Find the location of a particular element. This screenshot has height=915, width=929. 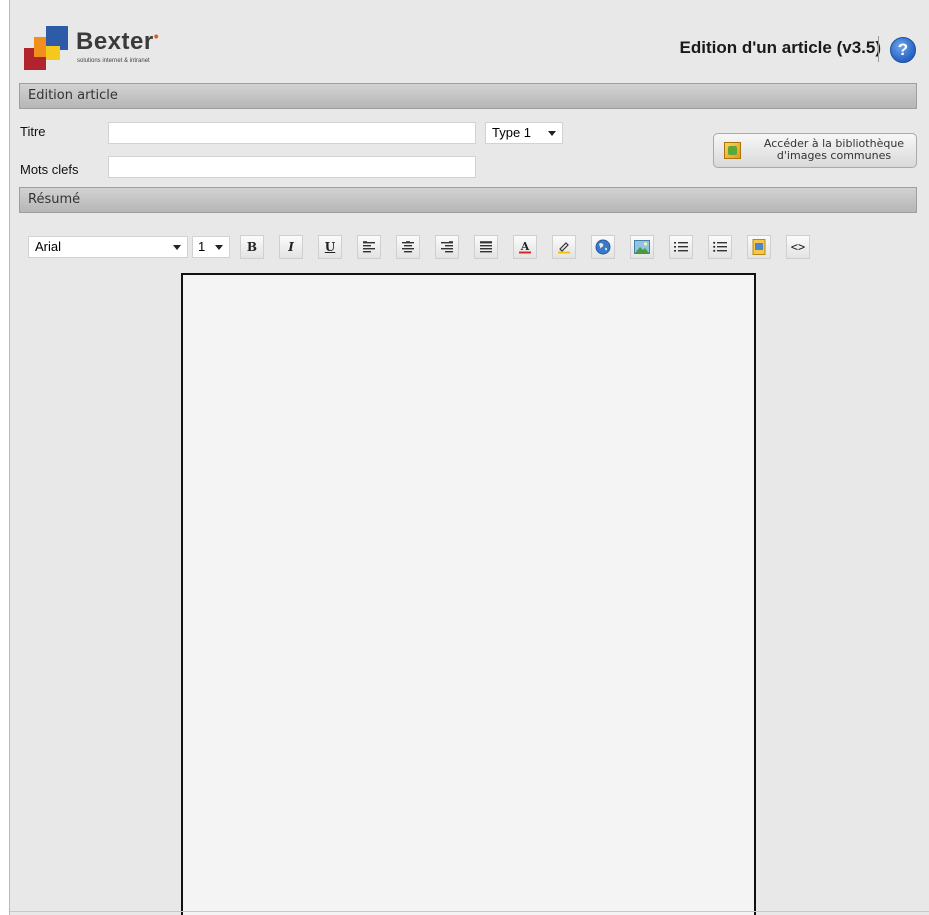

bold-button: B is located at coordinates (252, 247).